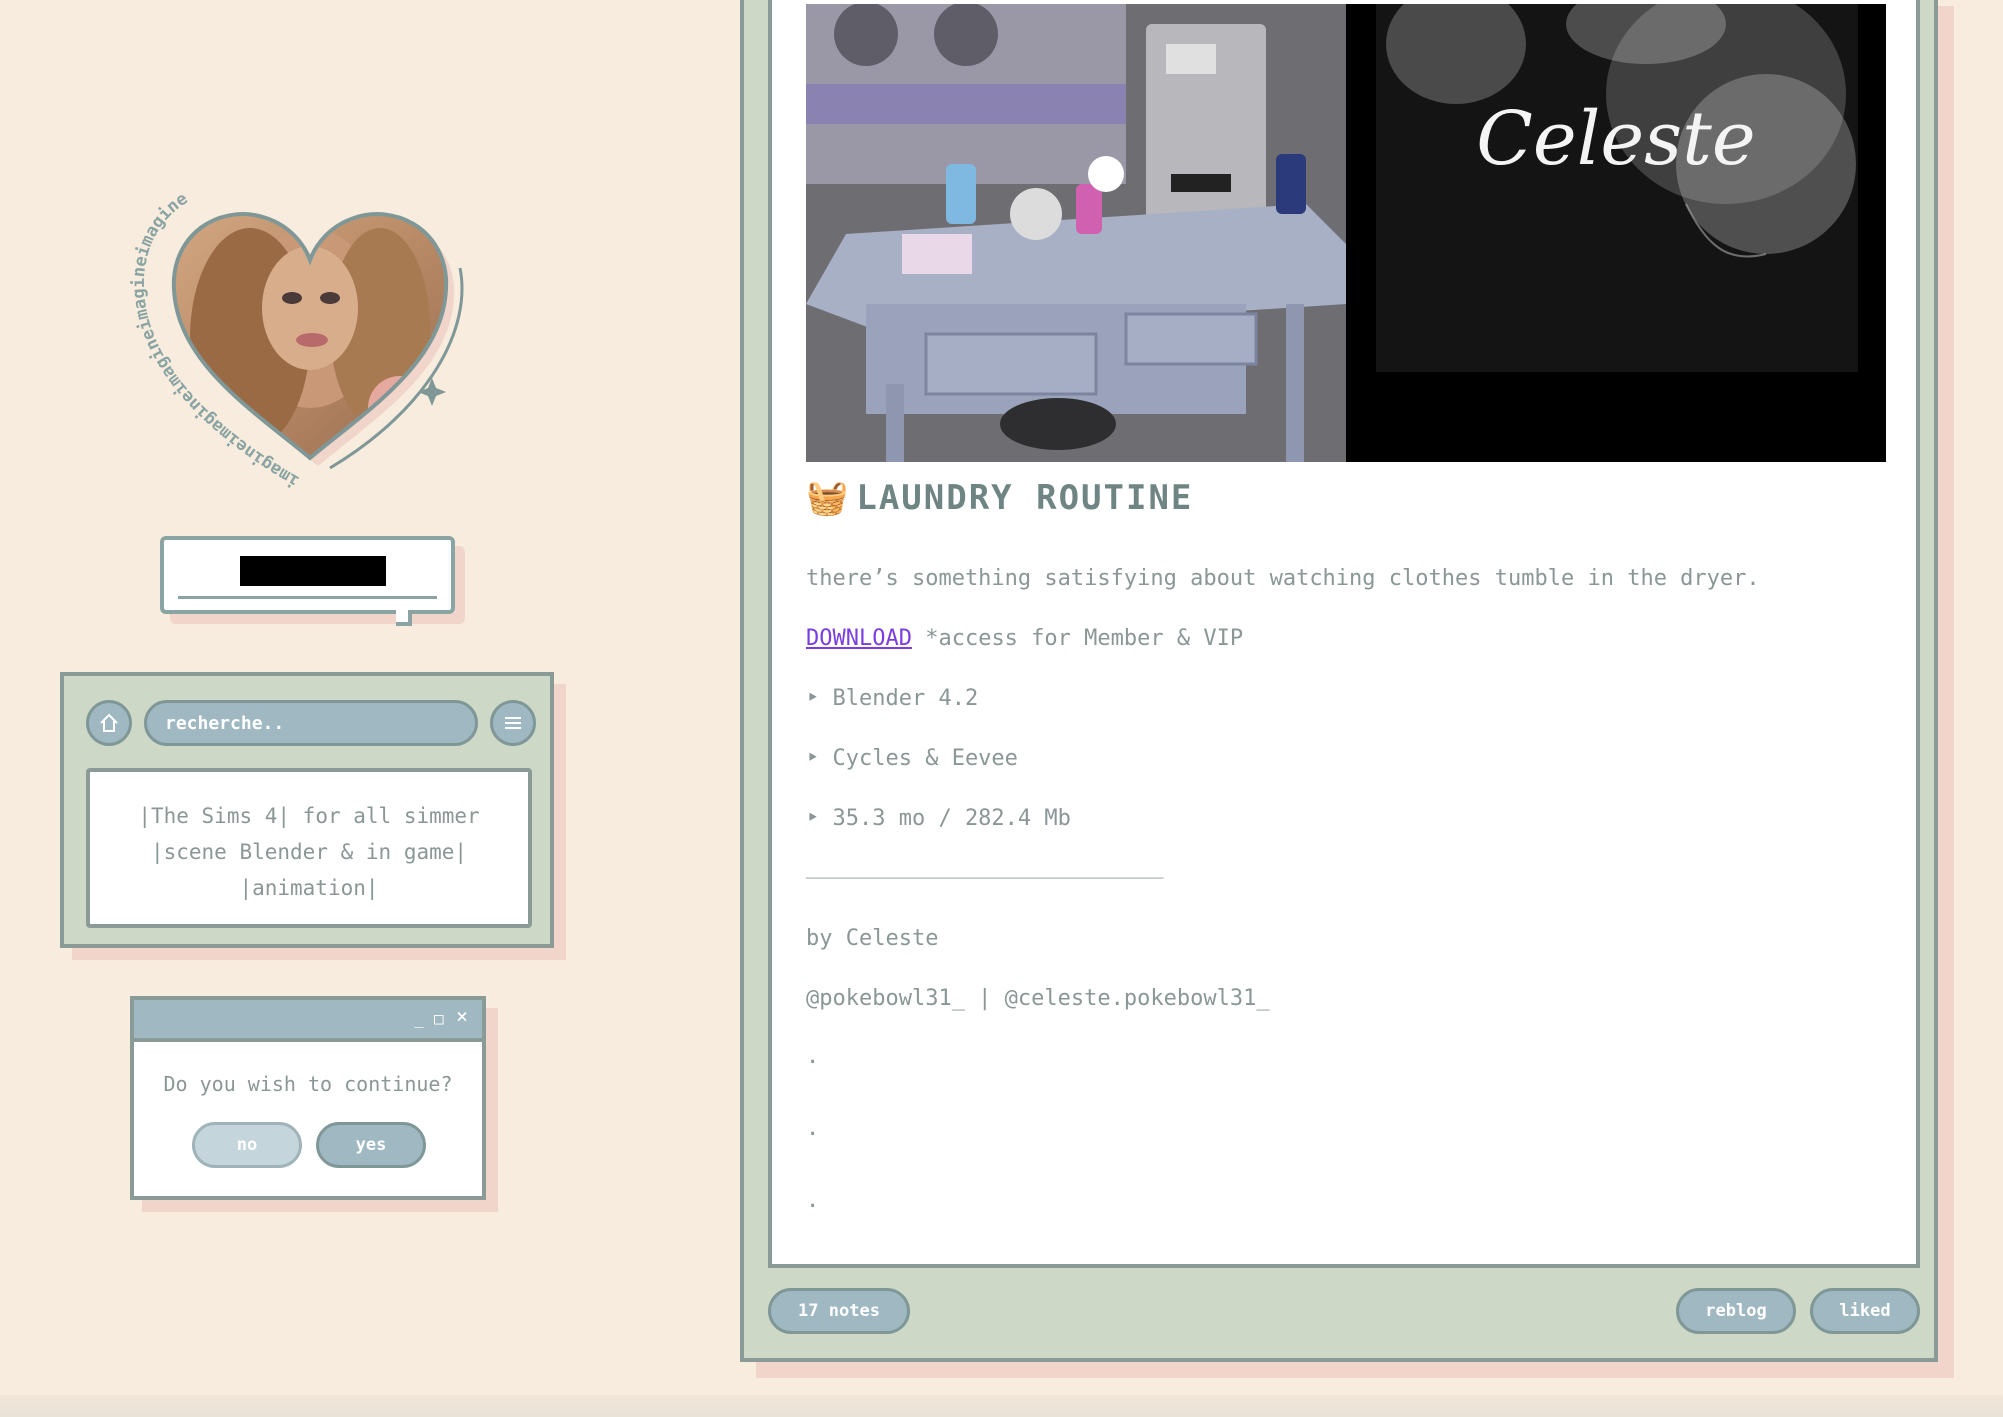 The width and height of the screenshot is (2003, 1417). Describe the element at coordinates (309, 888) in the screenshot. I see `description-line: |animation|` at that location.